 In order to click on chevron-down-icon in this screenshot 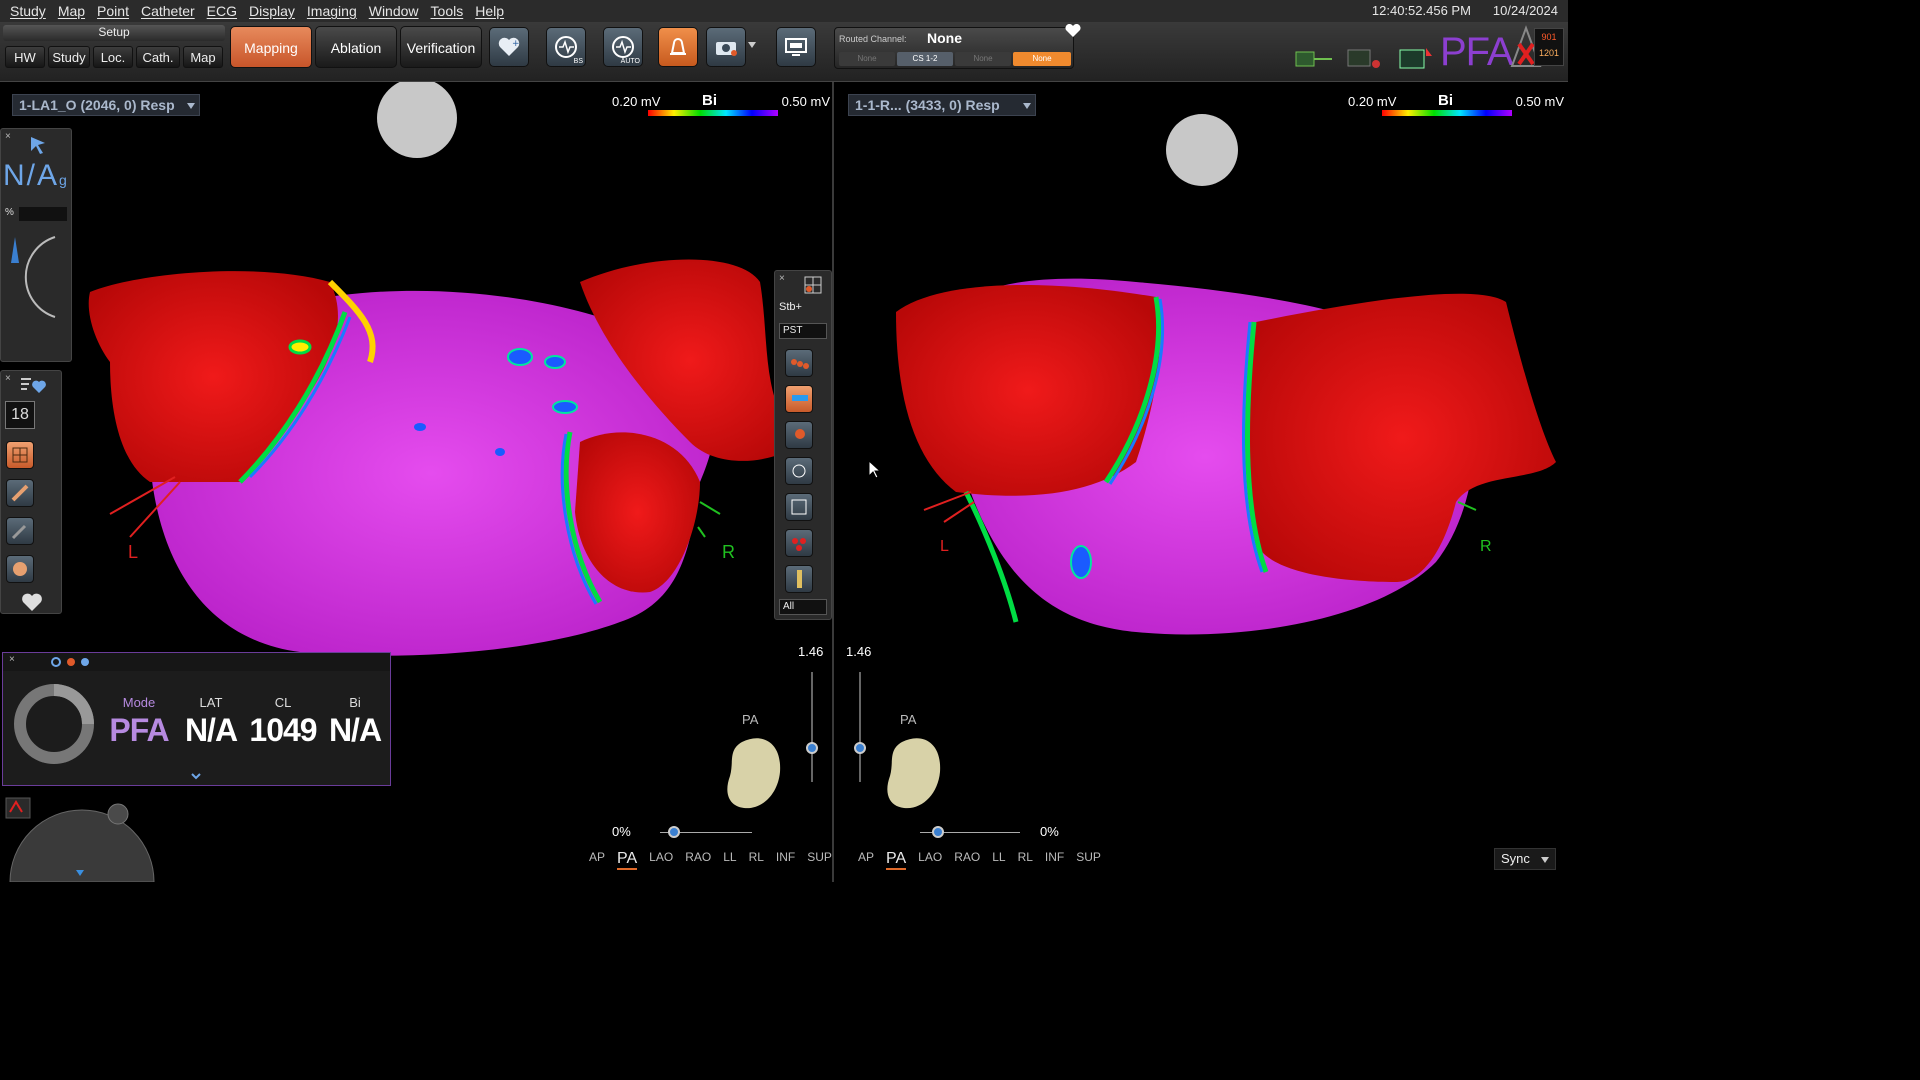, I will do `click(191, 106)`.